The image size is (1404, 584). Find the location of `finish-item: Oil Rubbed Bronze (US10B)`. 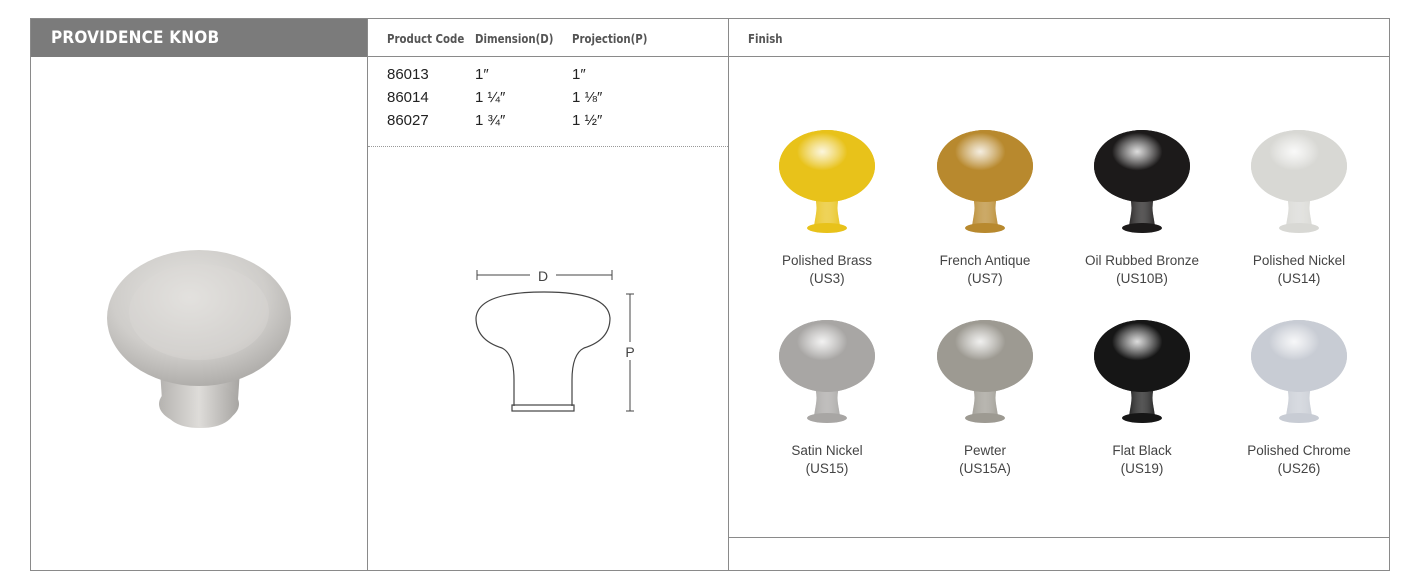

finish-item: Oil Rubbed Bronze (US10B) is located at coordinates (1142, 270).